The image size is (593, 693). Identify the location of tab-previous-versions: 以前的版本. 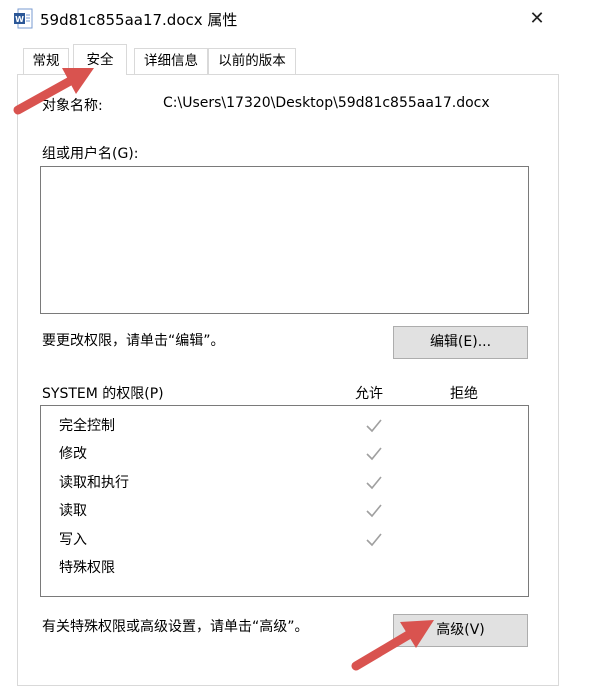
(252, 61).